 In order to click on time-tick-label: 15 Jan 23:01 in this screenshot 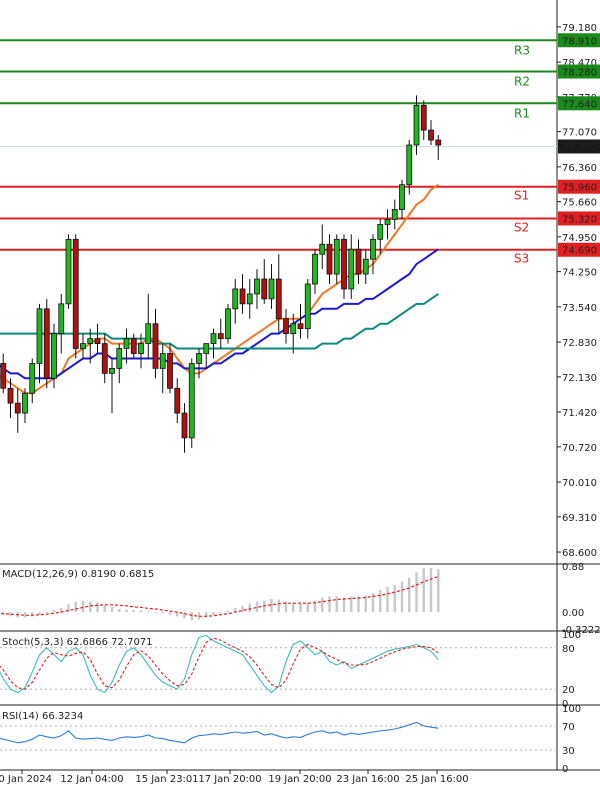, I will do `click(166, 779)`.